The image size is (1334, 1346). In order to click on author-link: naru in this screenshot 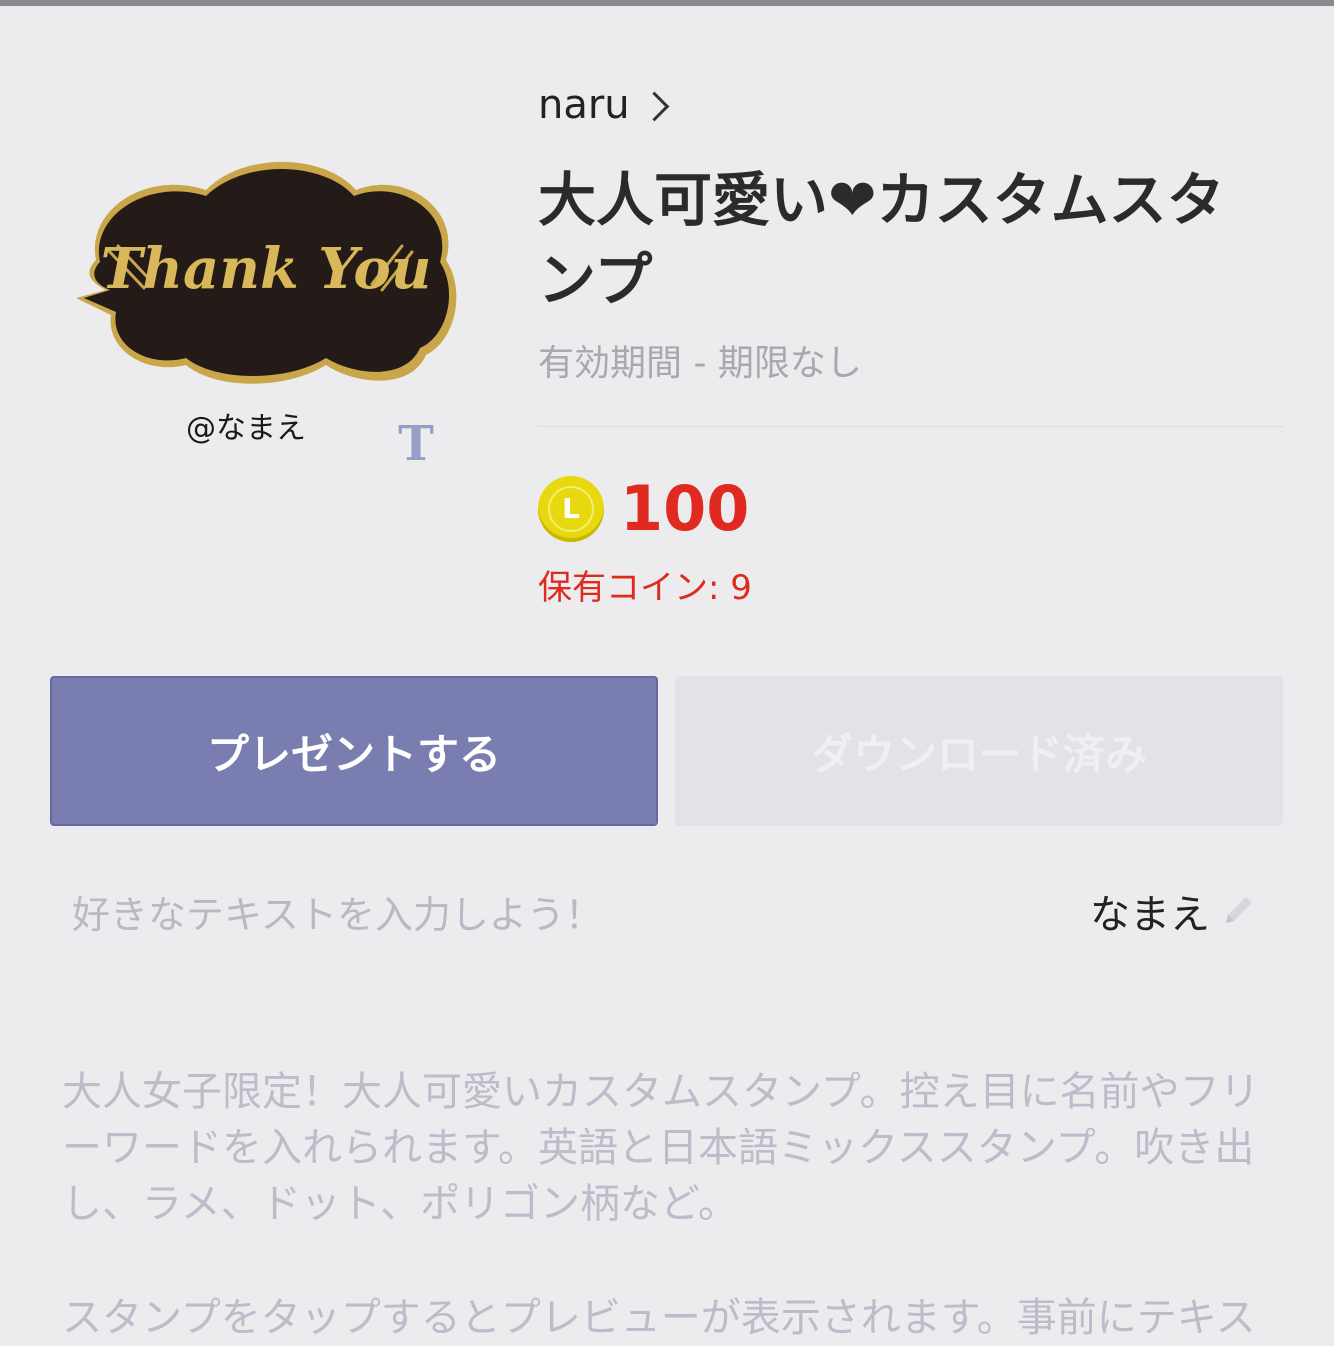, I will do `click(604, 105)`.